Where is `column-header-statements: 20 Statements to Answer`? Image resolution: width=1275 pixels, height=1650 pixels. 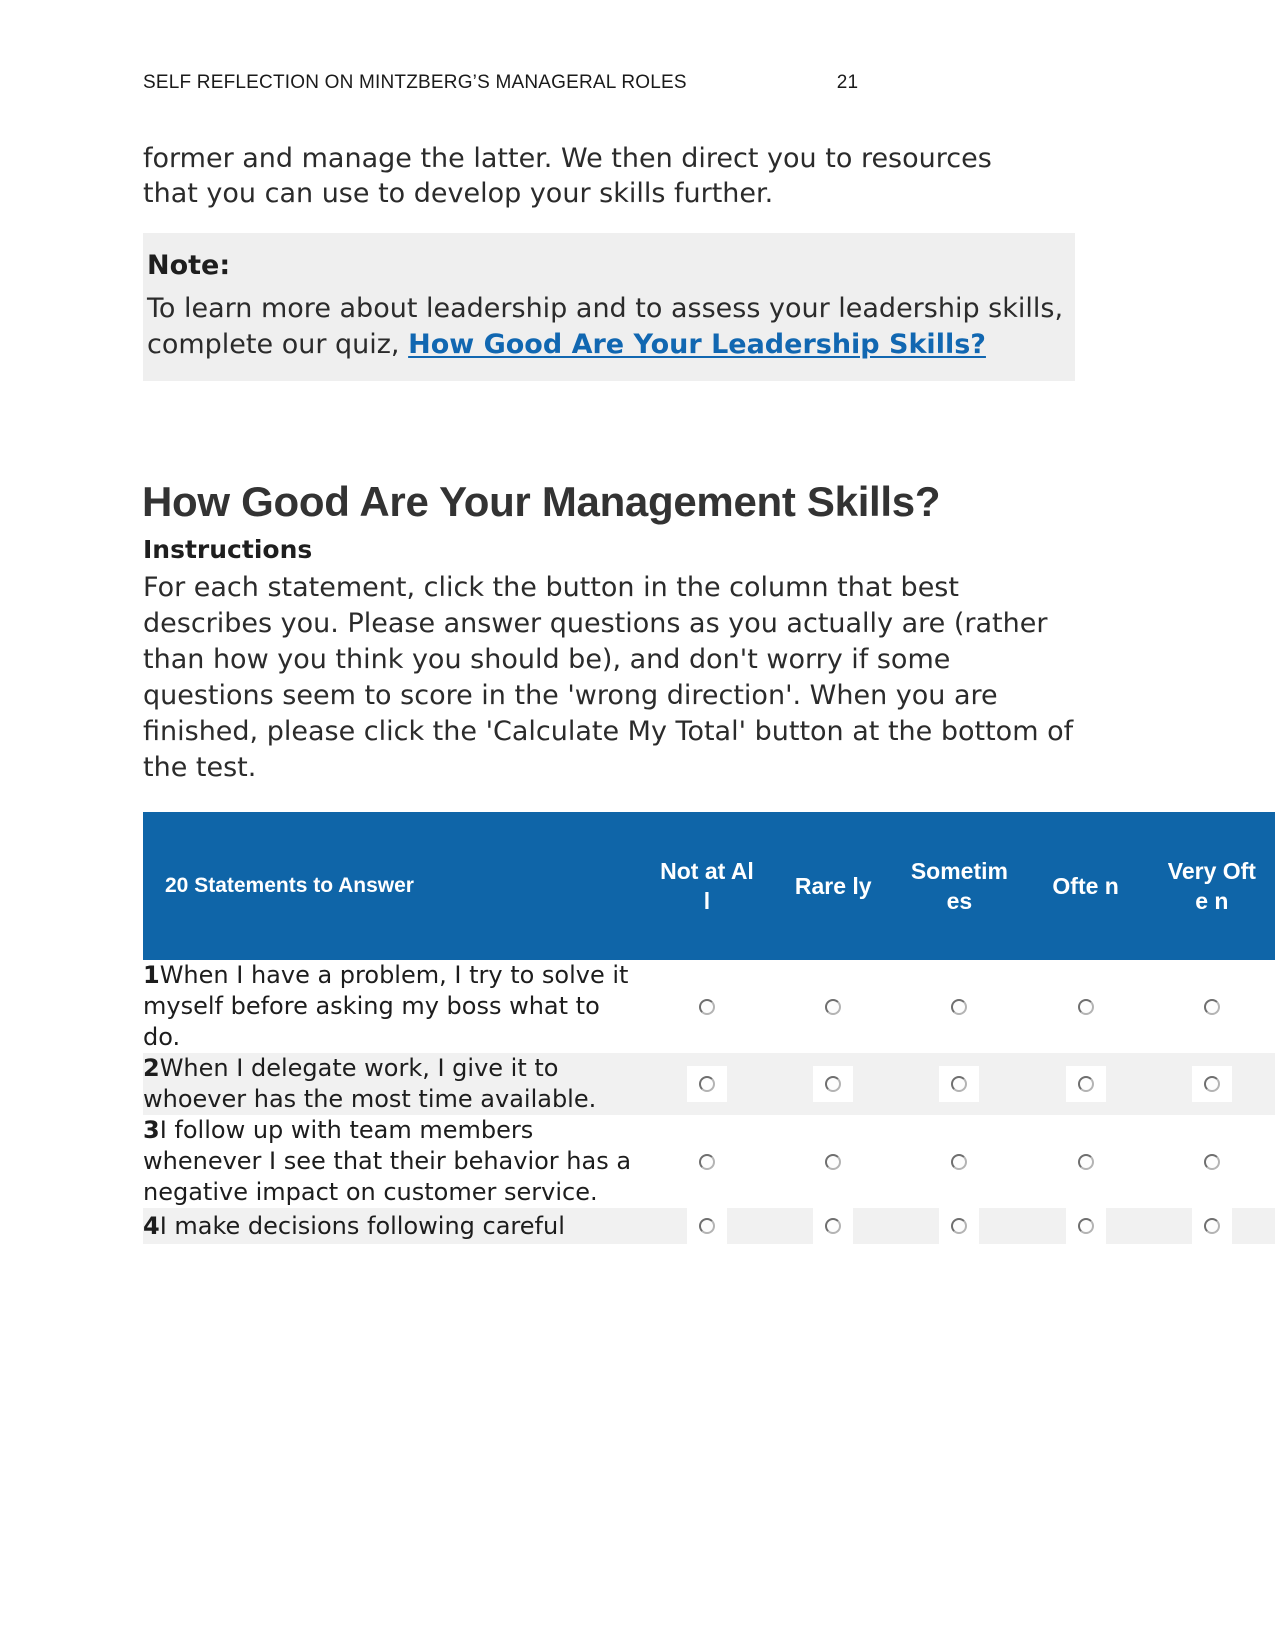 column-header-statements: 20 Statements to Answer is located at coordinates (393, 886).